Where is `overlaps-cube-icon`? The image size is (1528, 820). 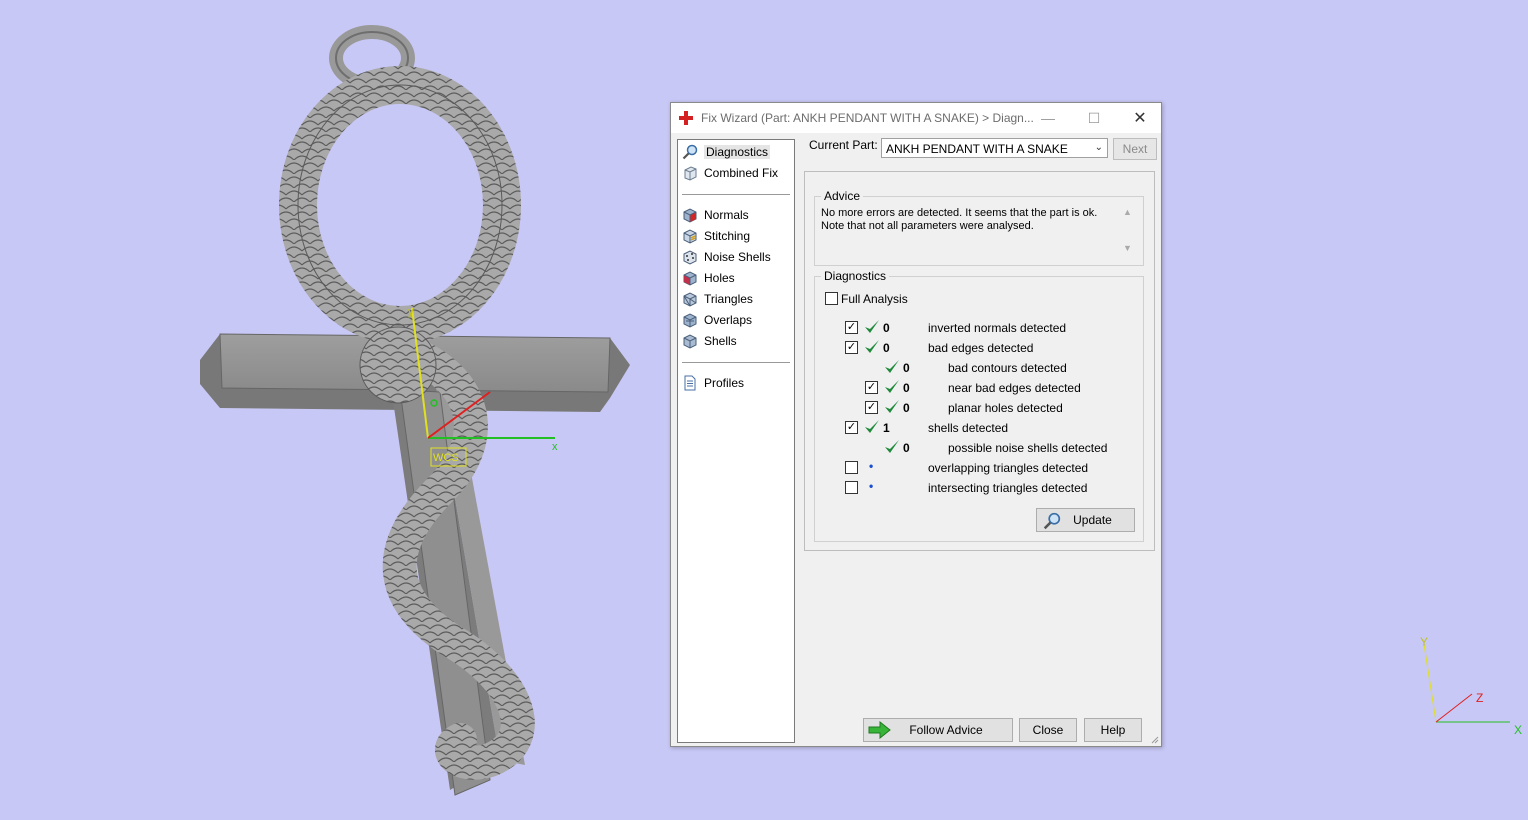
overlaps-cube-icon is located at coordinates (690, 320).